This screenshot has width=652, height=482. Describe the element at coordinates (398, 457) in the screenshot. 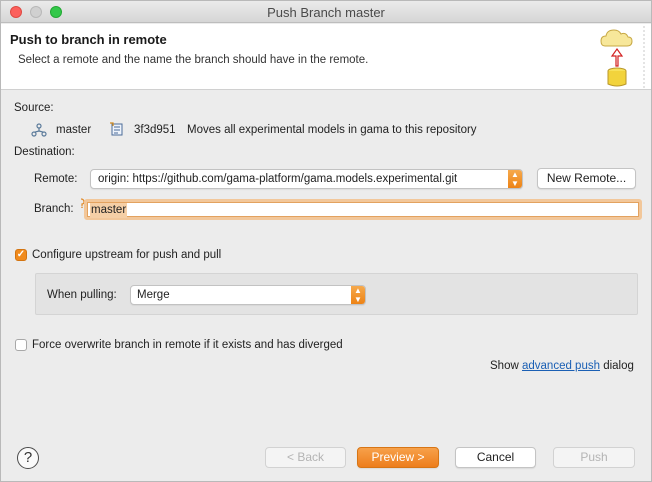

I see `preview-button: Preview >` at that location.